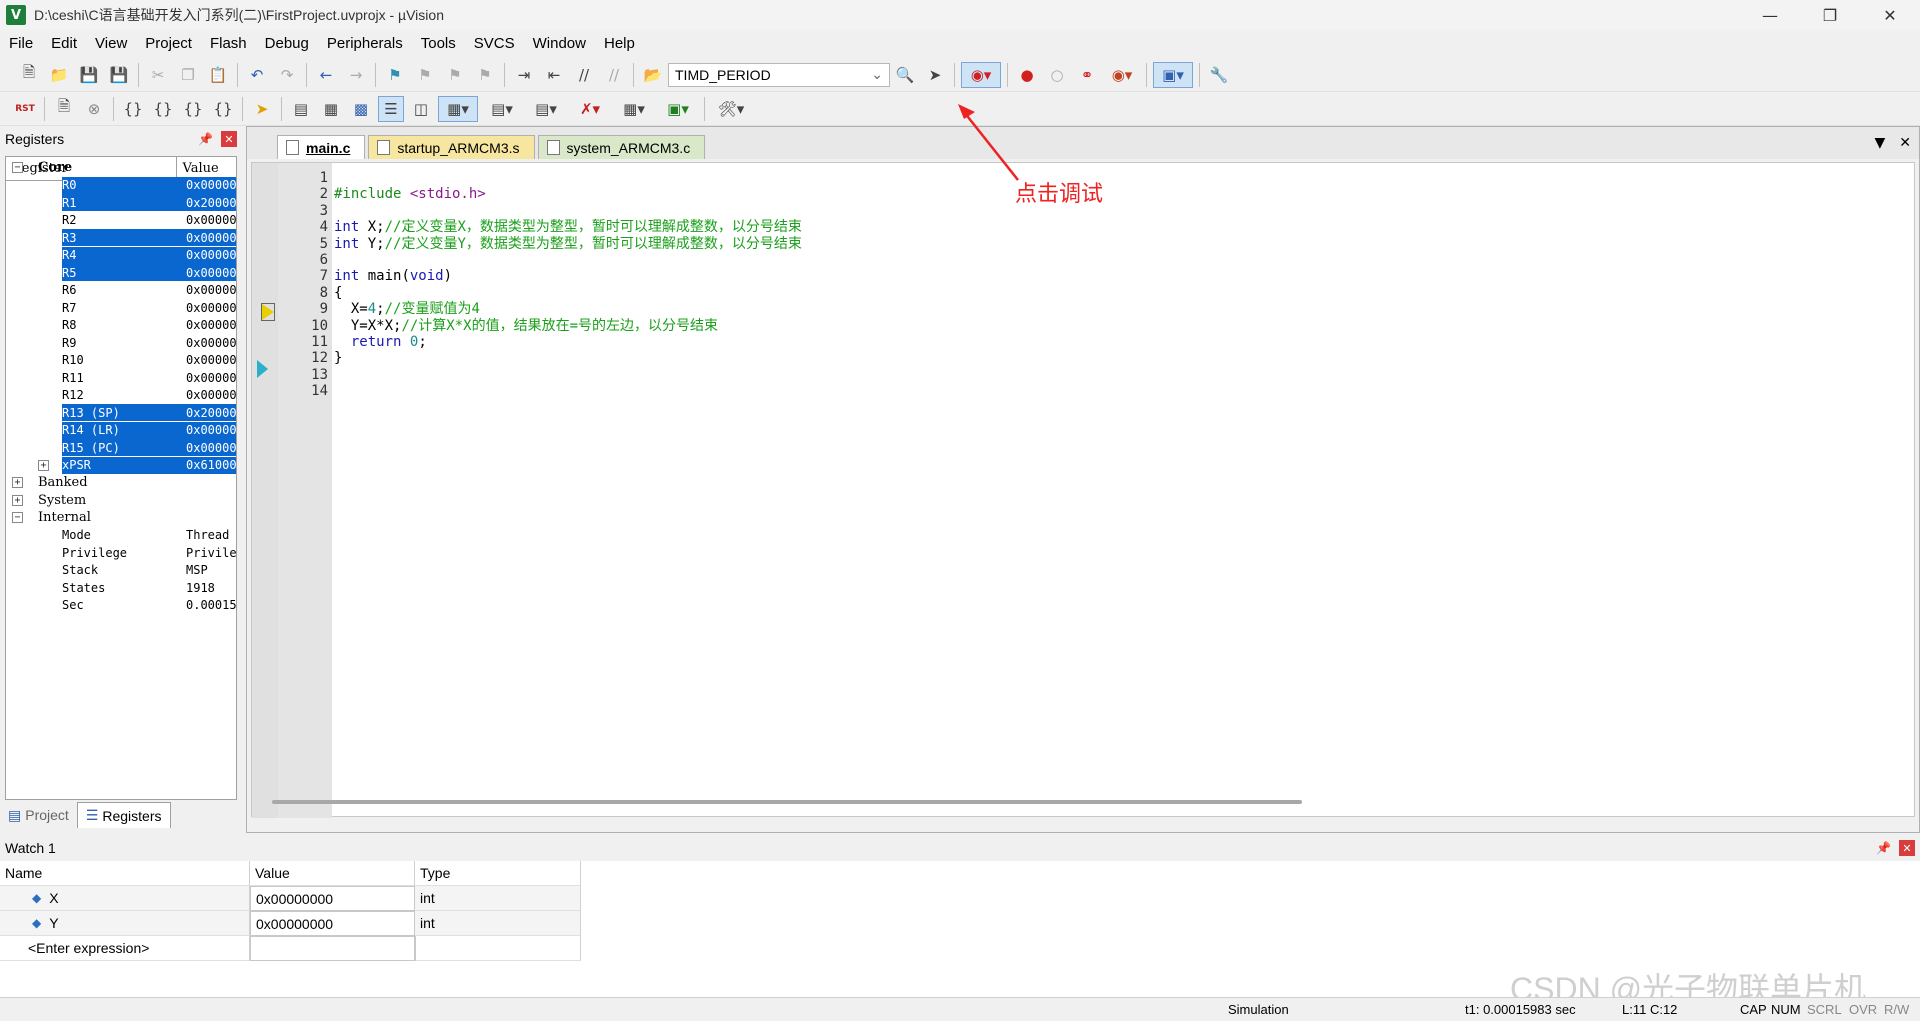 The height and width of the screenshot is (1021, 1920). I want to click on menu-peripherals: Peripherals, so click(365, 43).